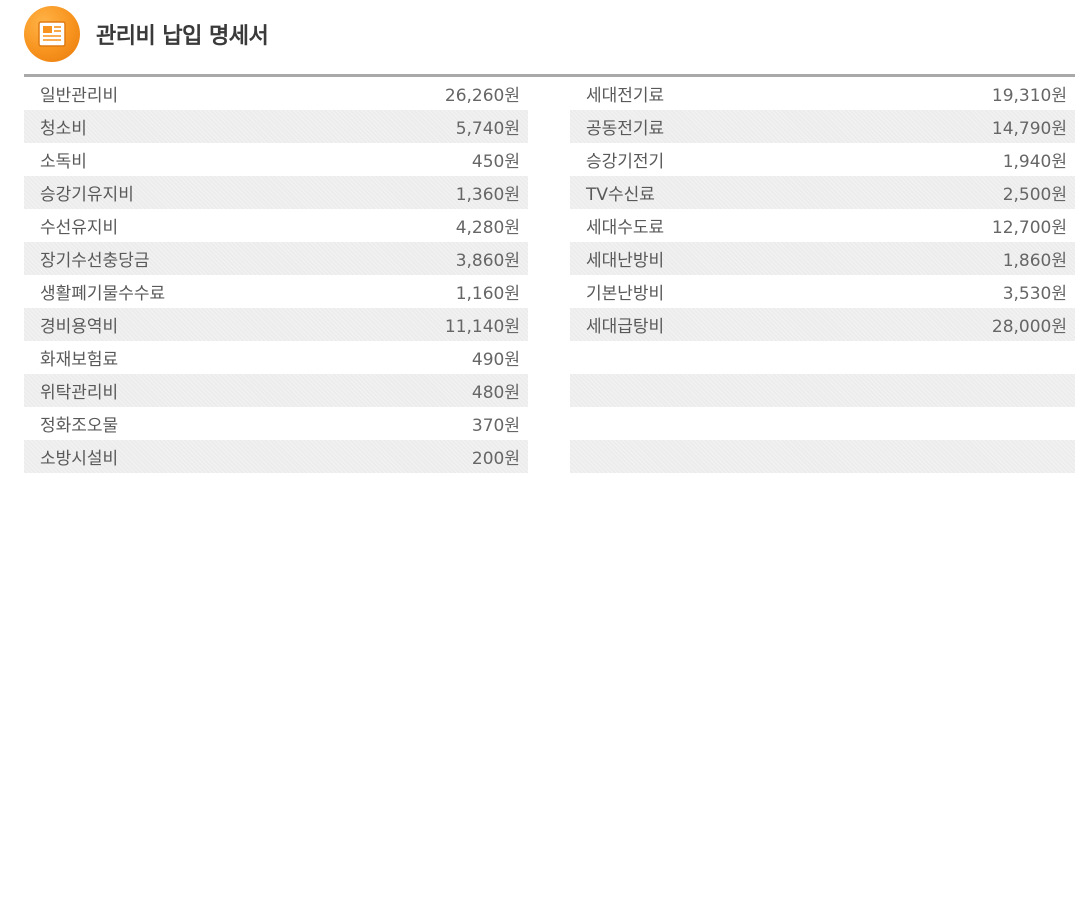 The height and width of the screenshot is (914, 1085). I want to click on receipt-document-icon, so click(52, 34).